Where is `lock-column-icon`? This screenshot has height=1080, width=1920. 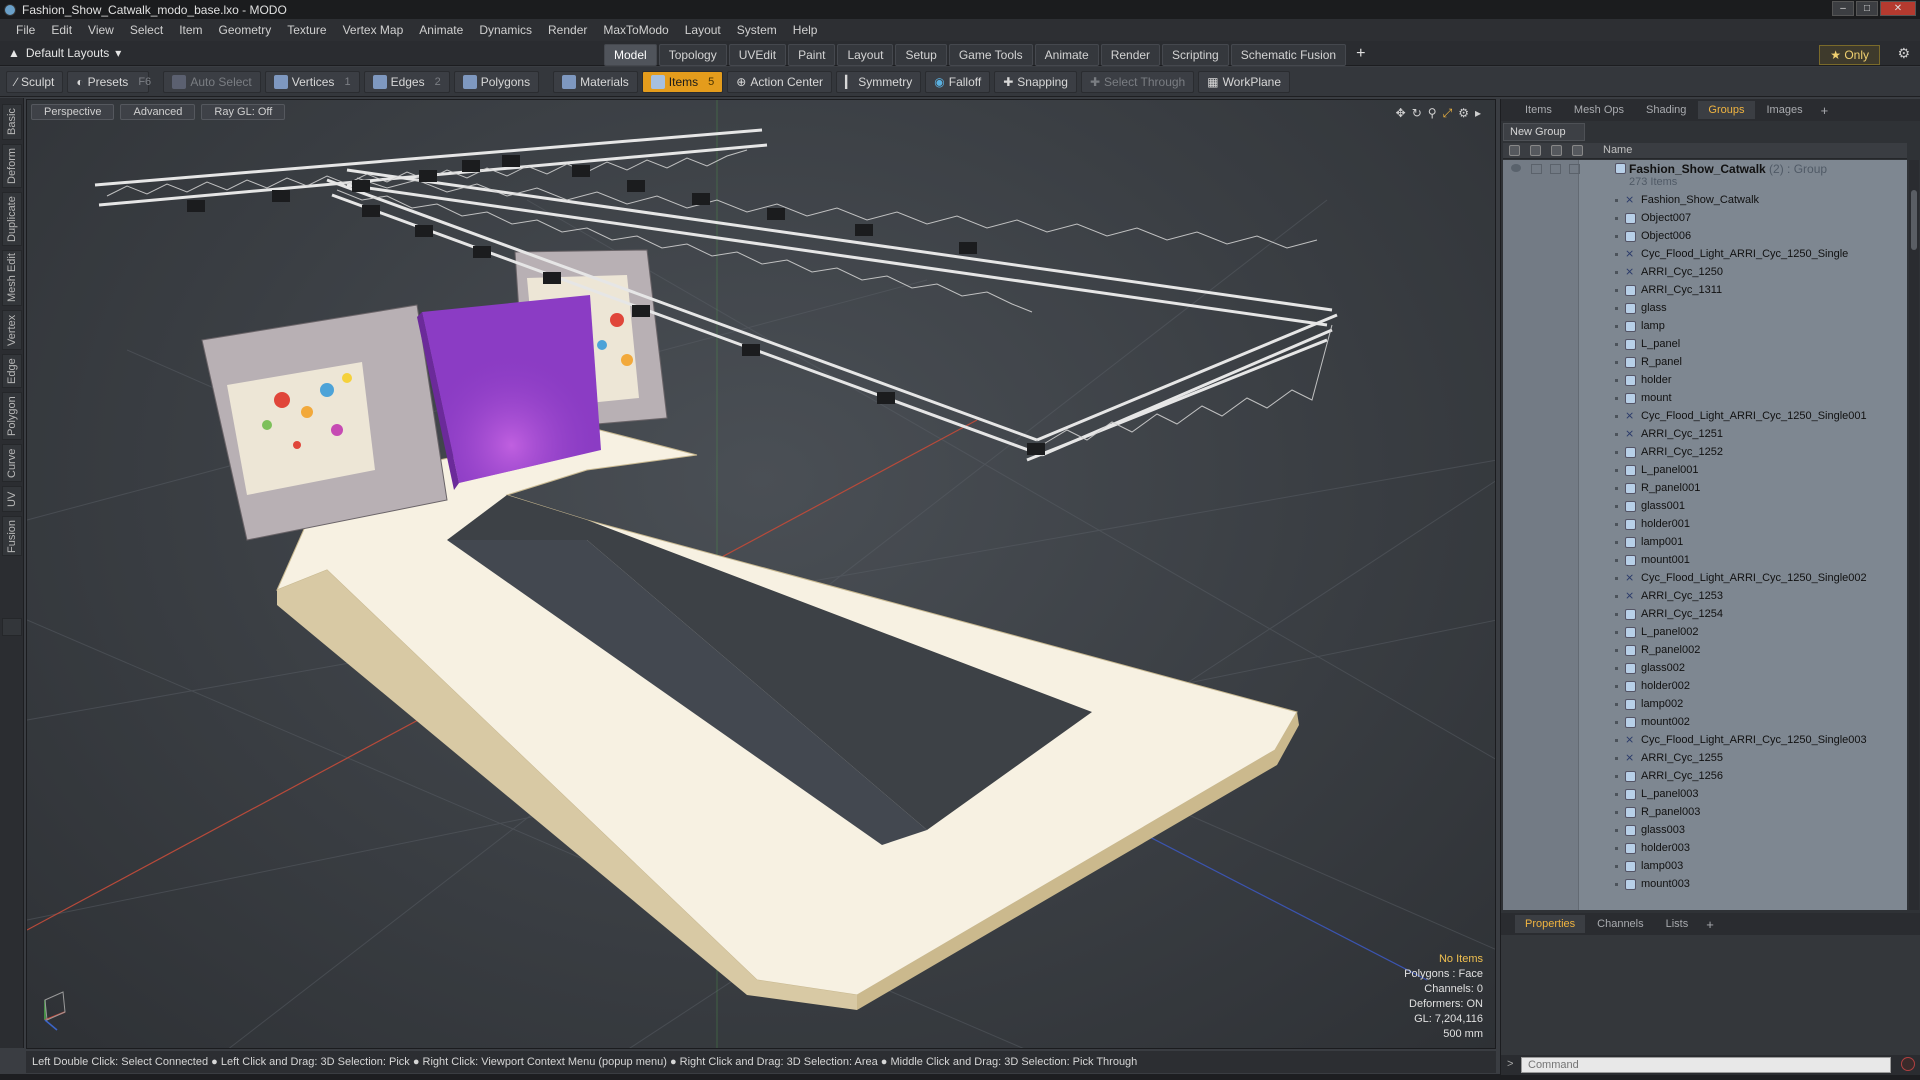
lock-column-icon is located at coordinates (1556, 150).